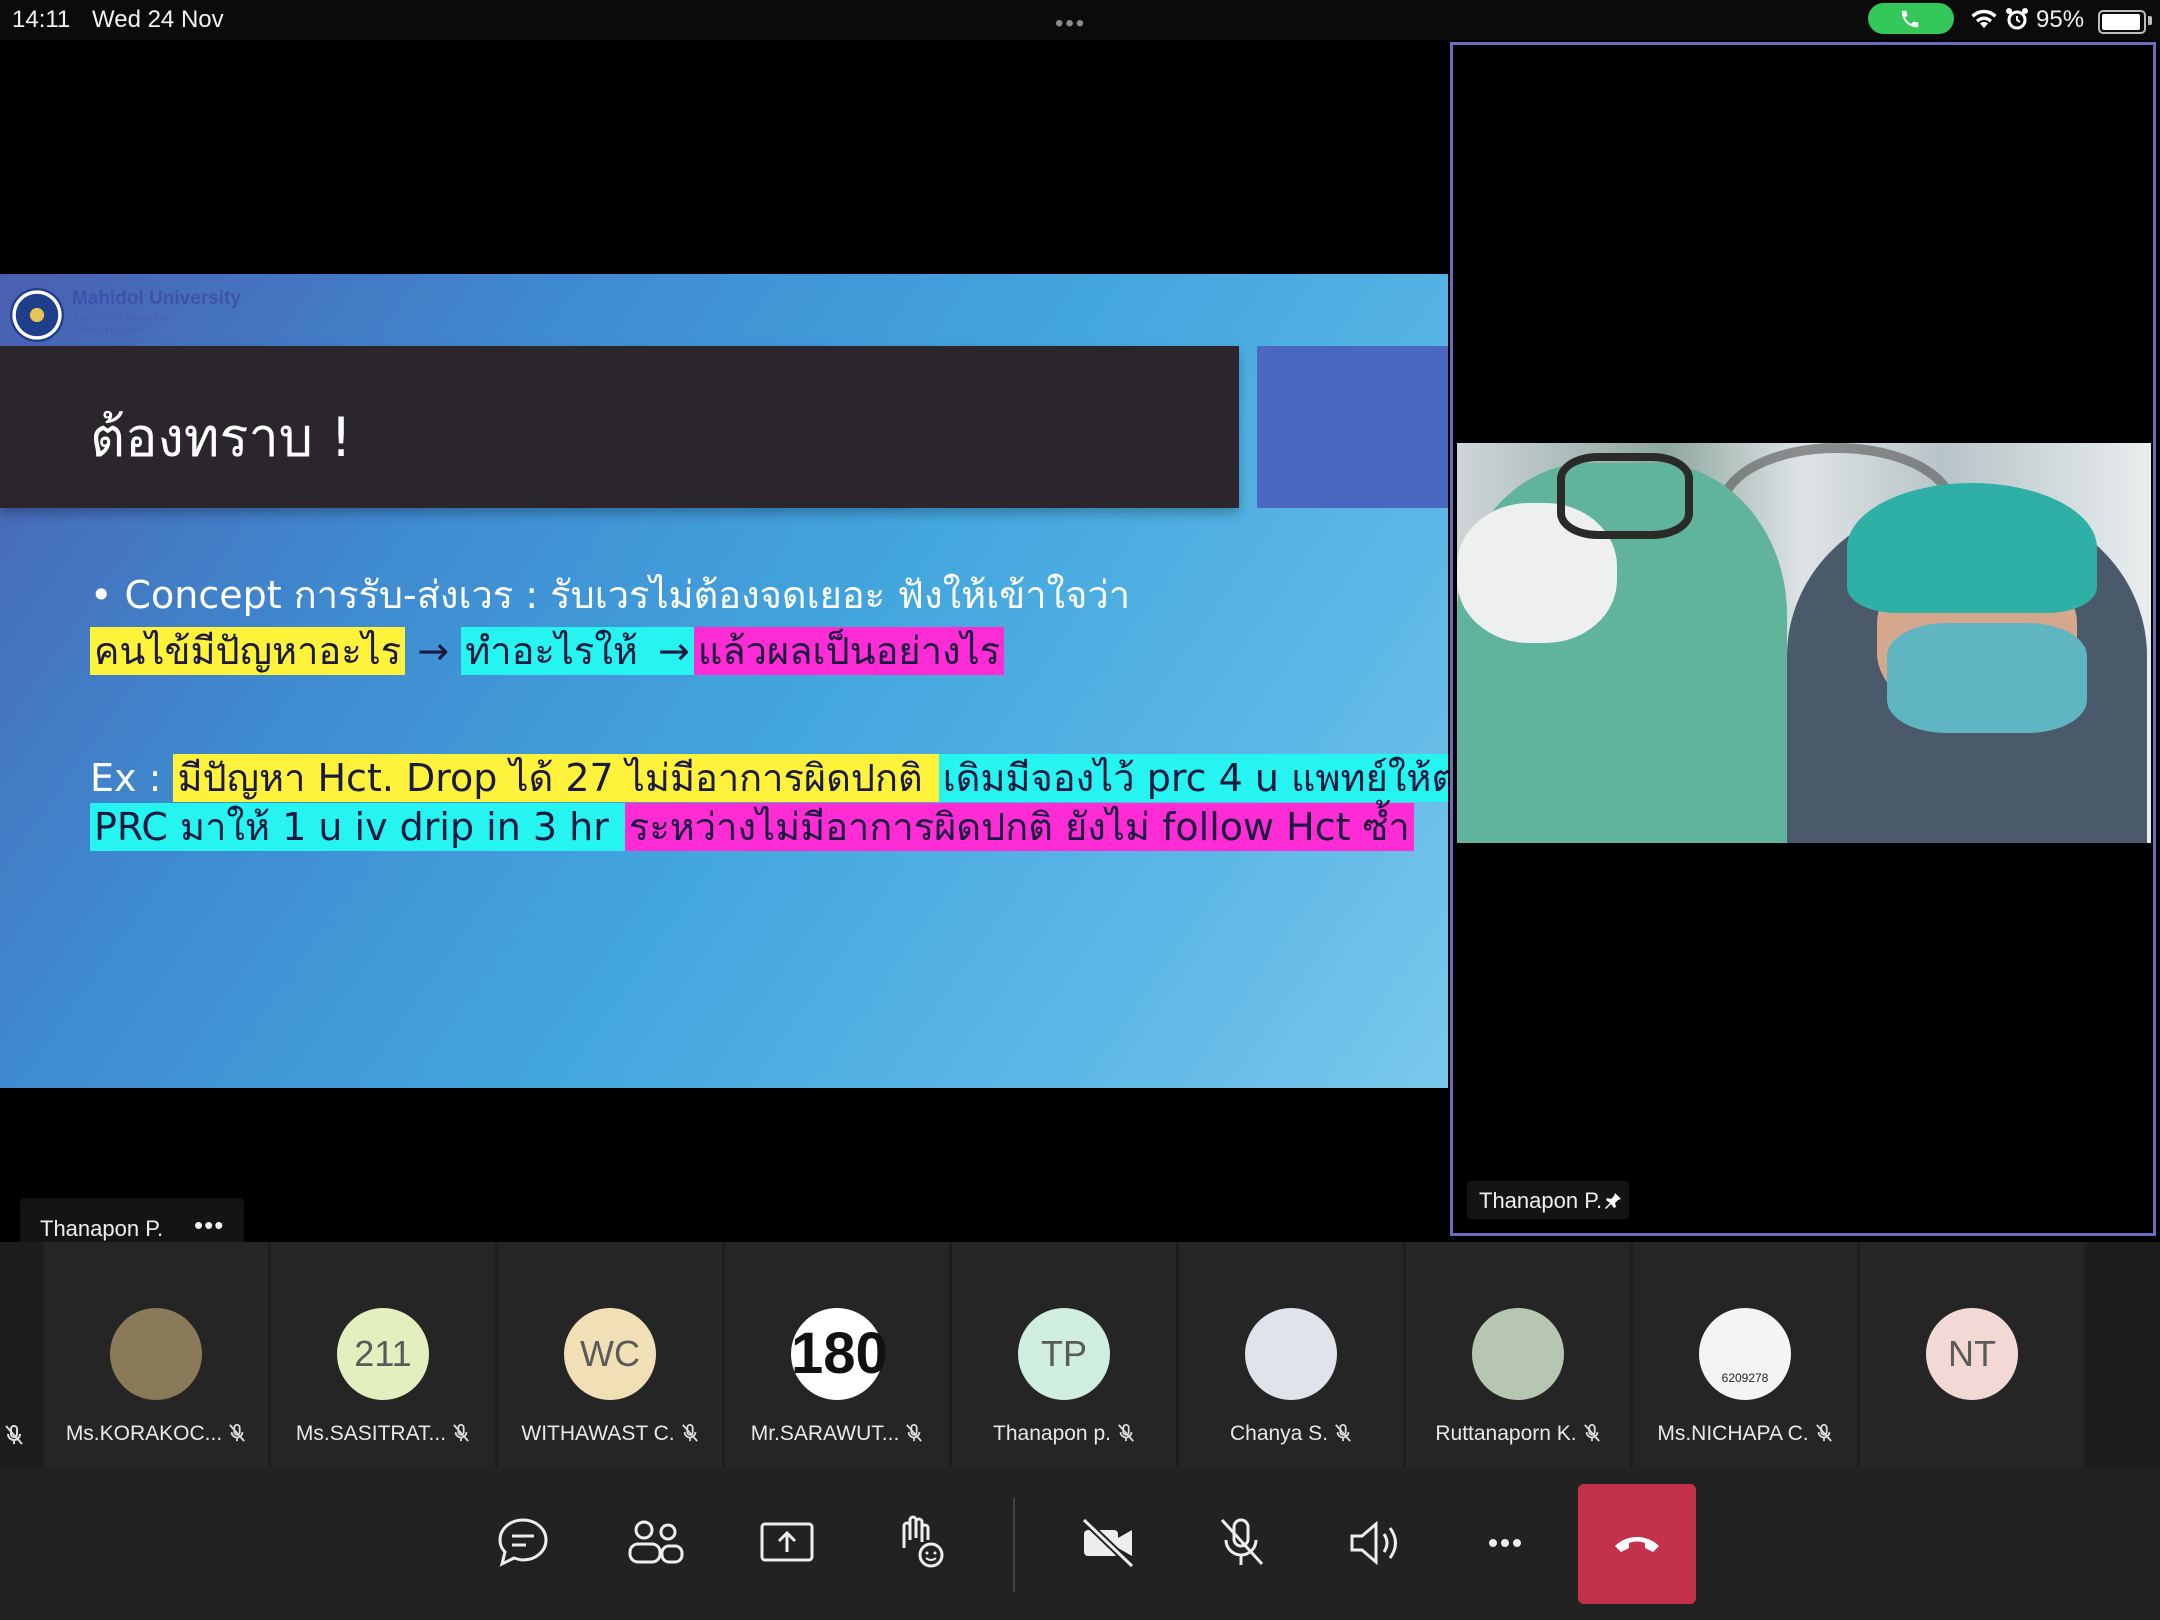  I want to click on university-seal-icon, so click(37, 315).